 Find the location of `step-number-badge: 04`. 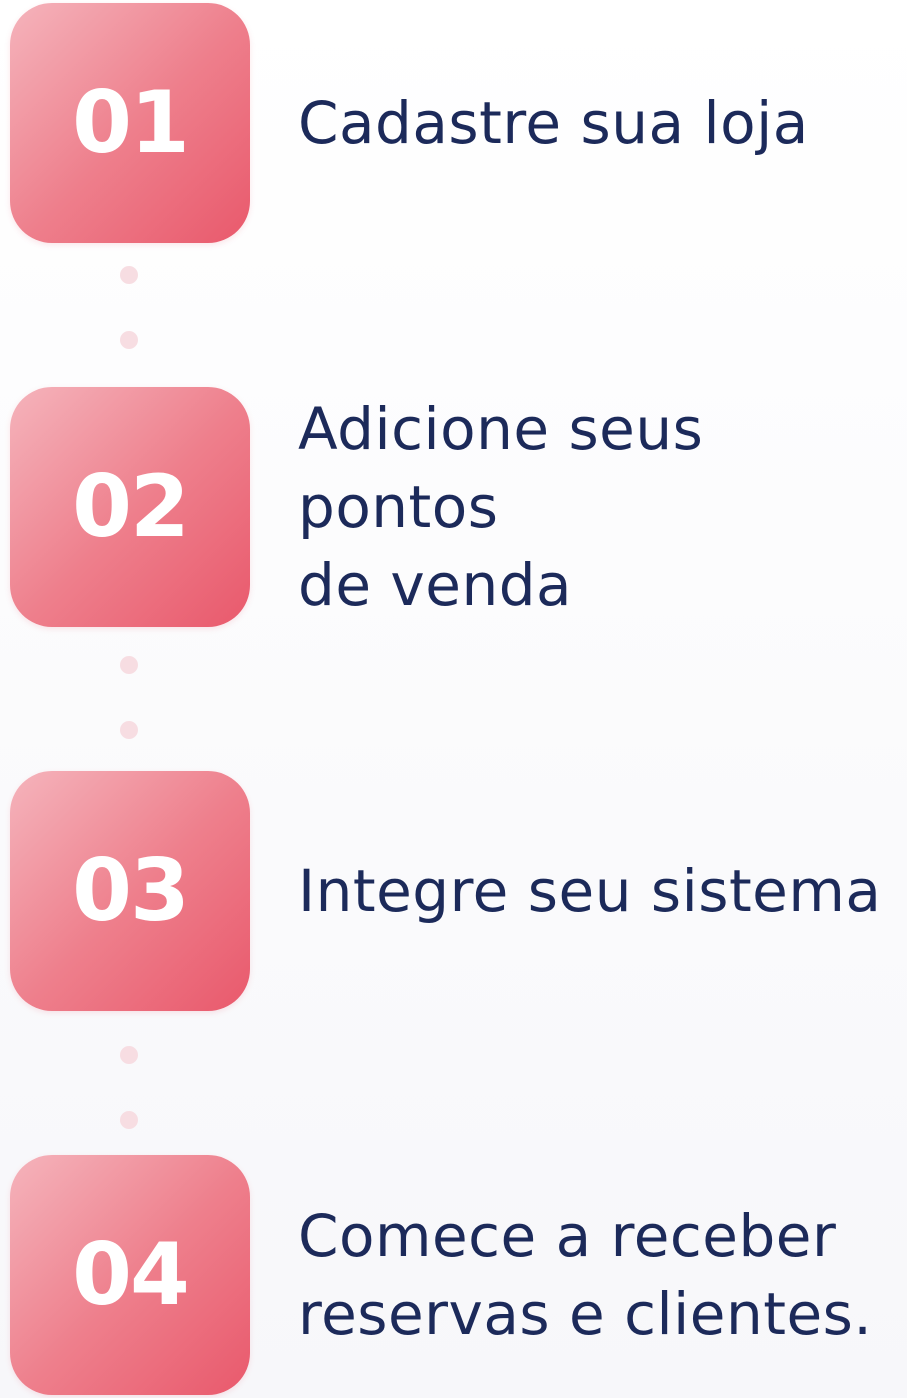

step-number-badge: 04 is located at coordinates (130, 1275).